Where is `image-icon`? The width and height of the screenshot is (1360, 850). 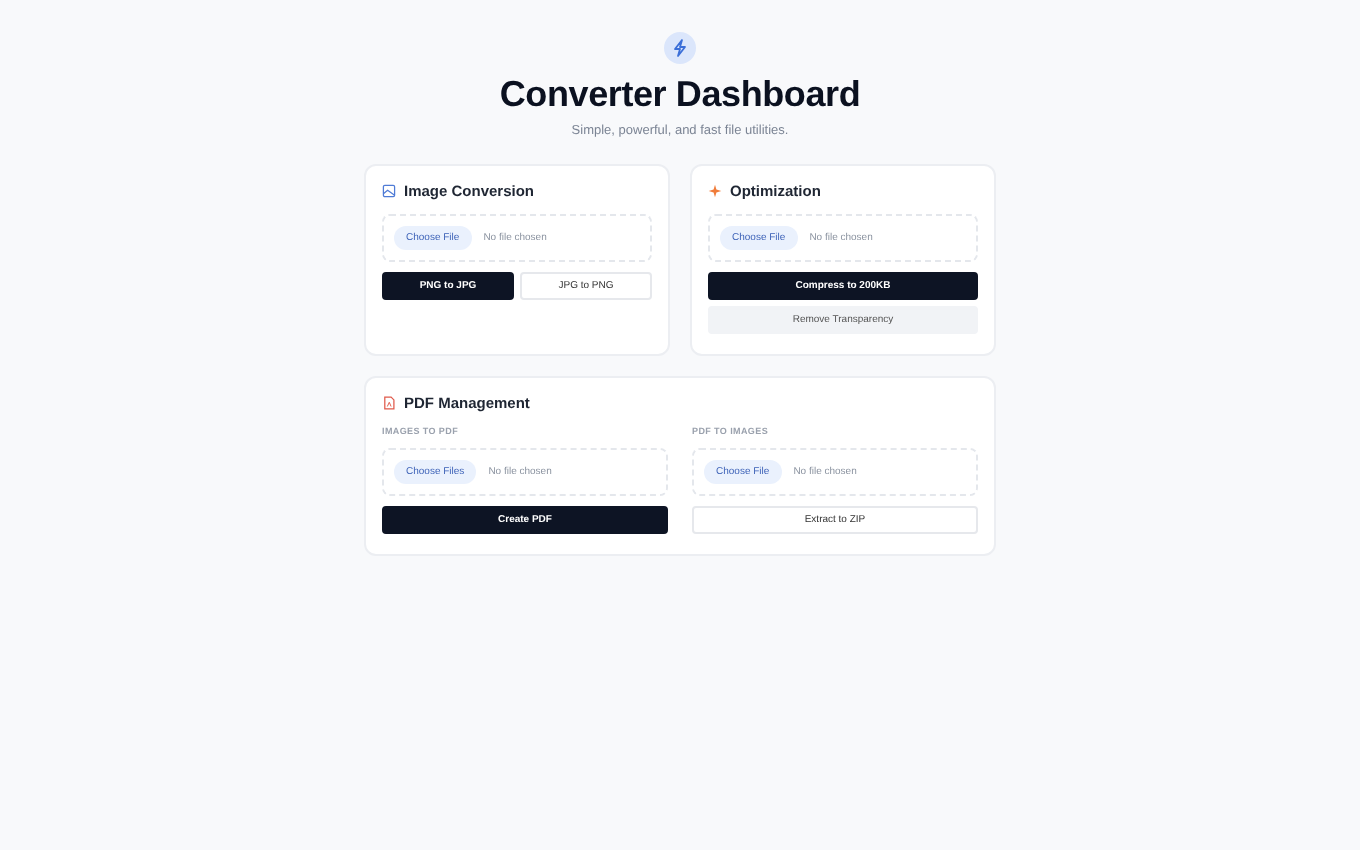 image-icon is located at coordinates (389, 191).